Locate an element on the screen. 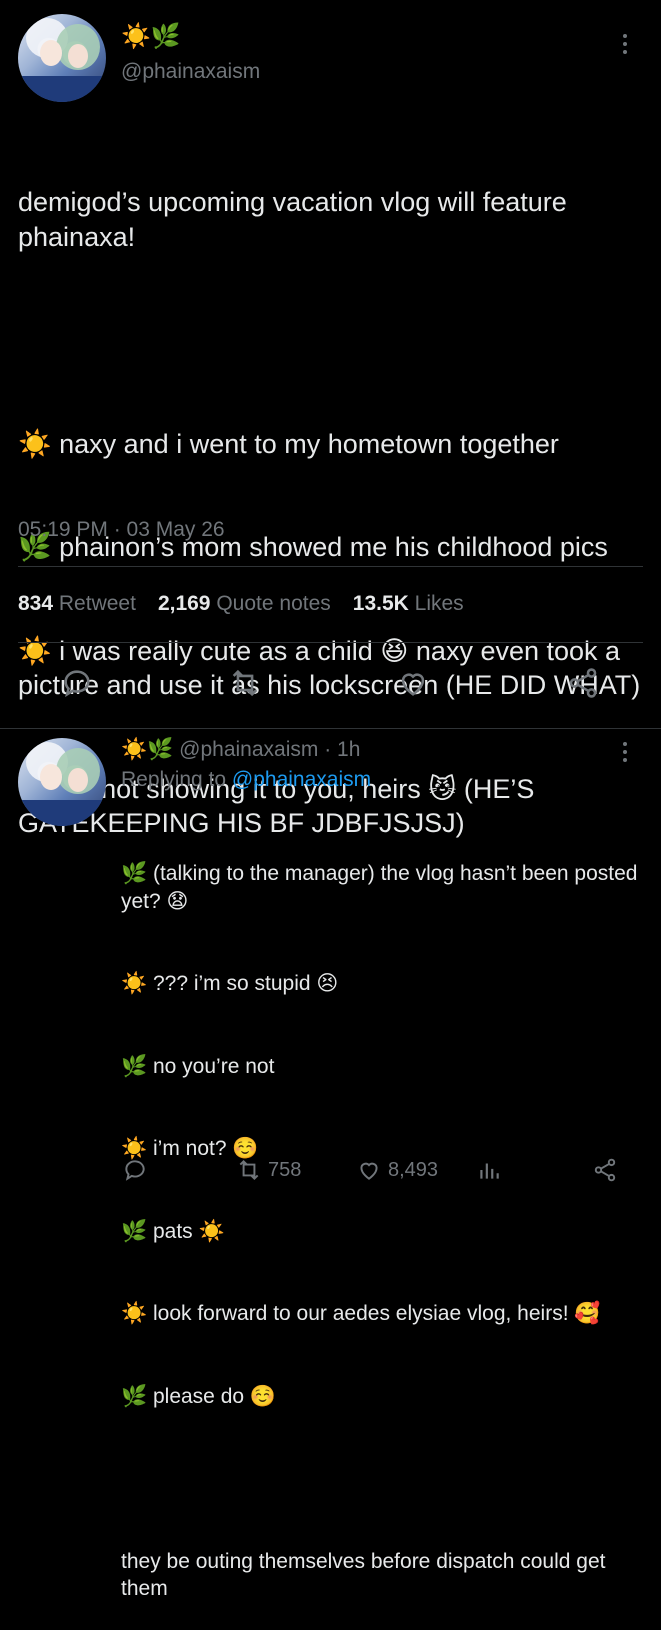 The image size is (661, 1630). reply-line: ☀️ ??? i’m so stupid 😣 is located at coordinates (230, 983).